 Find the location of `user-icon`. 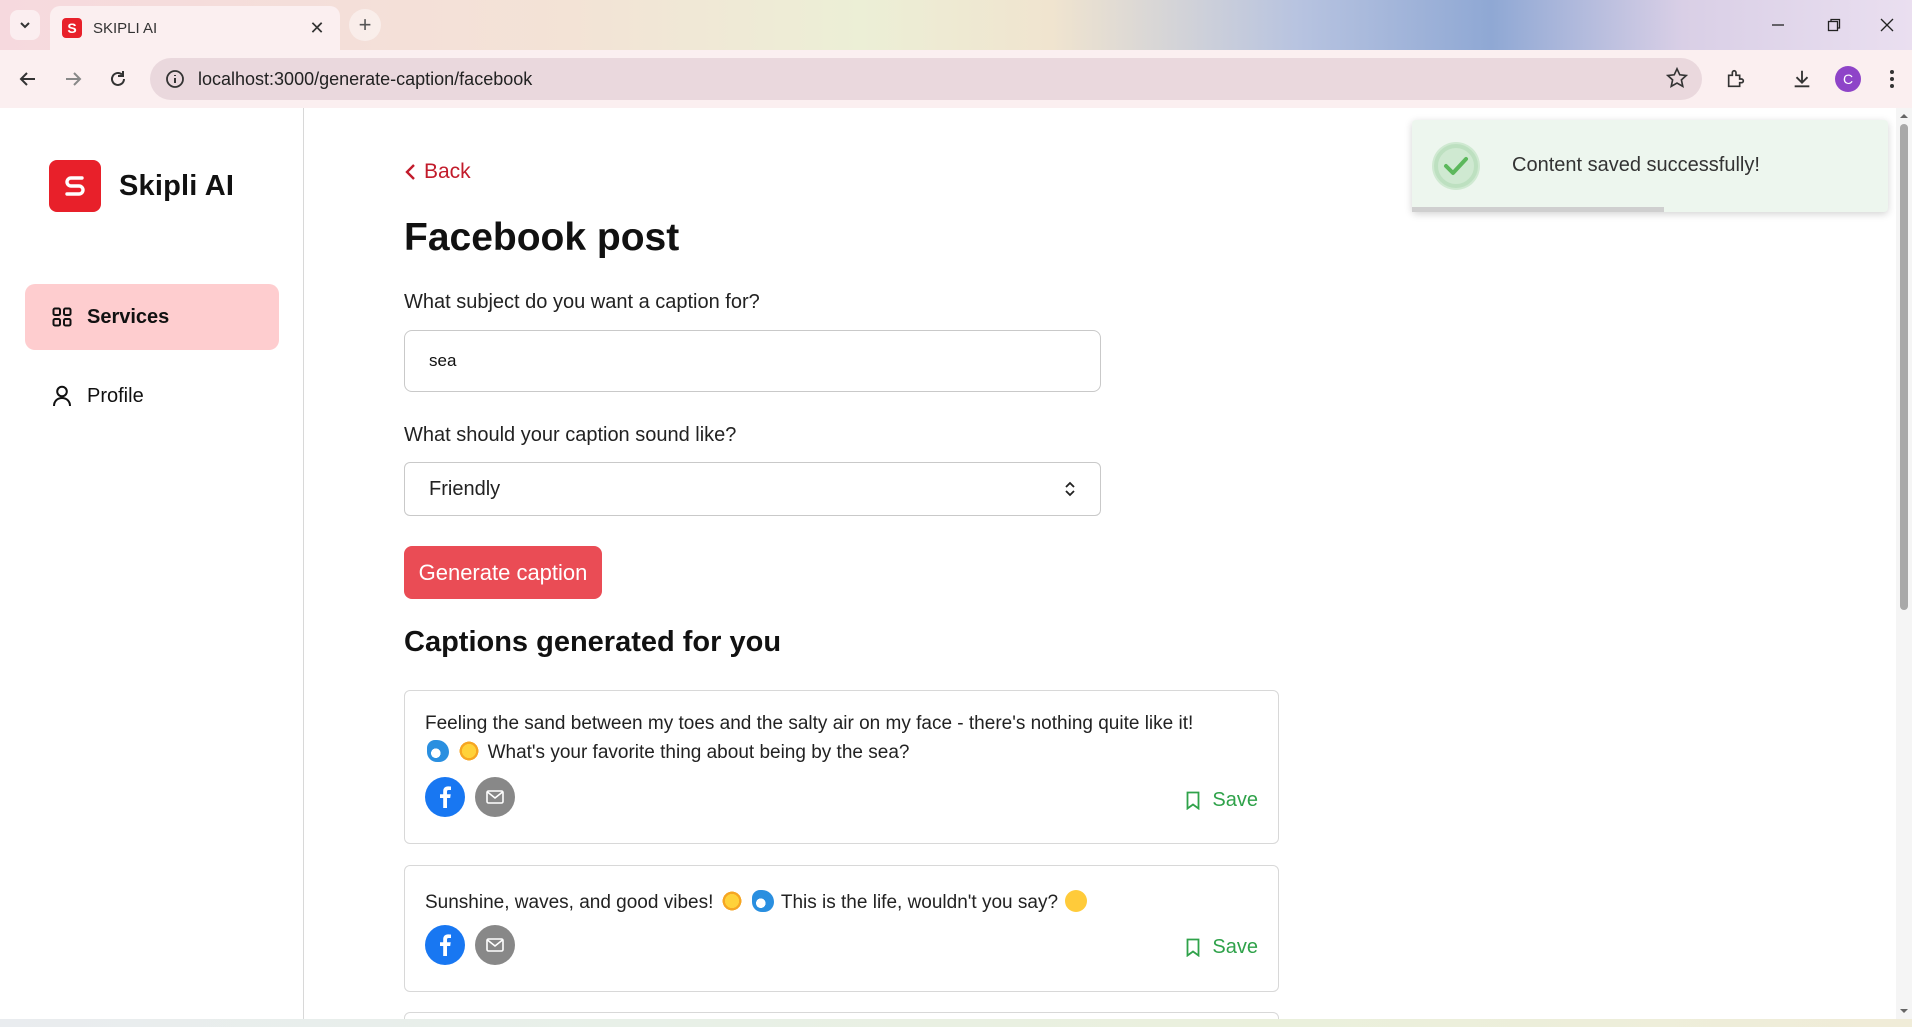

user-icon is located at coordinates (62, 396).